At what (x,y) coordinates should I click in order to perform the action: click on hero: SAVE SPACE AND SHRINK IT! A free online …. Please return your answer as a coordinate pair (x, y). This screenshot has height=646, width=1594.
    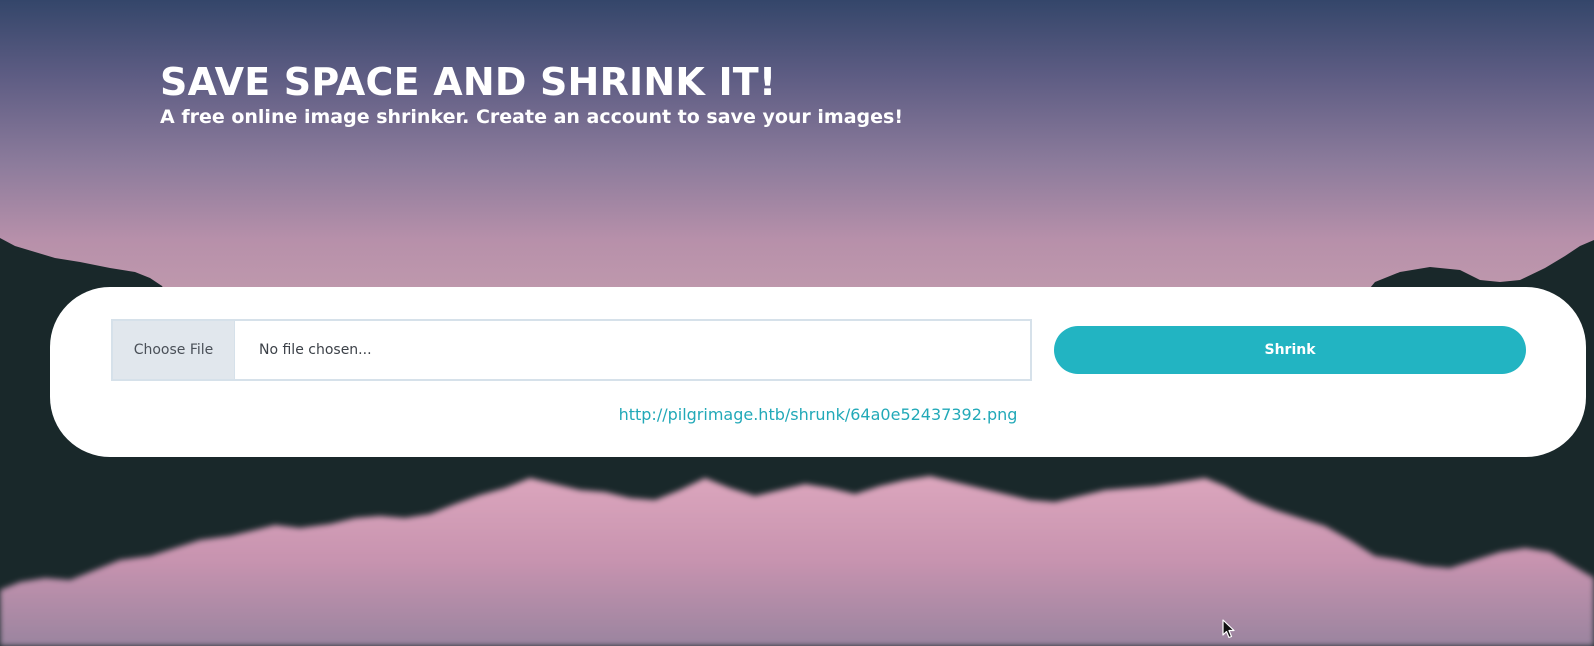
    Looking at the image, I should click on (531, 95).